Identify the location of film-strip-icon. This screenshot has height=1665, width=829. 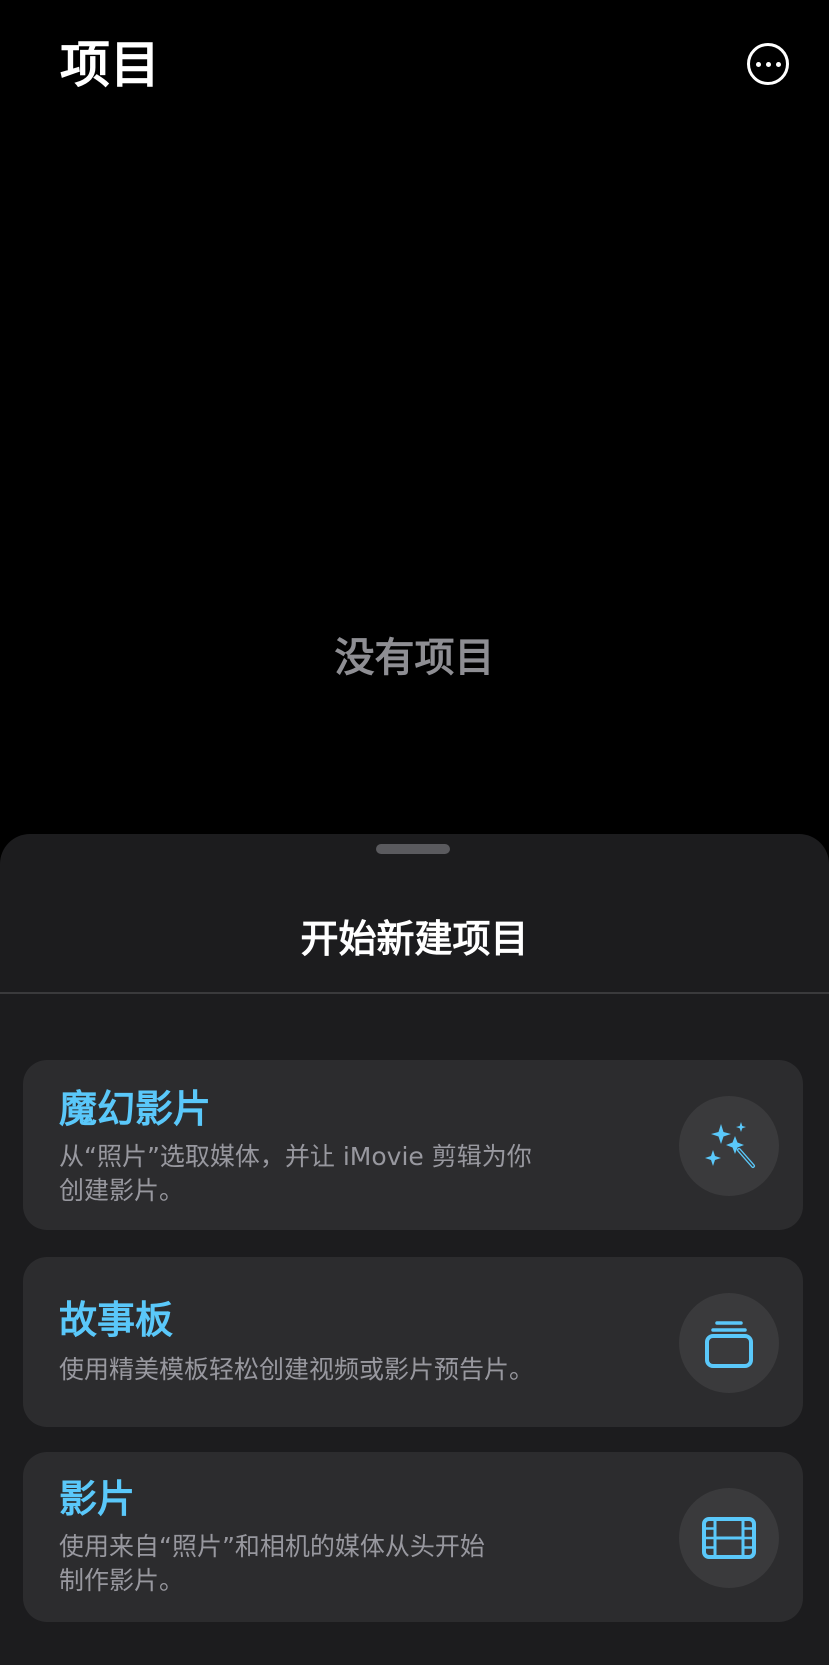
(729, 1538).